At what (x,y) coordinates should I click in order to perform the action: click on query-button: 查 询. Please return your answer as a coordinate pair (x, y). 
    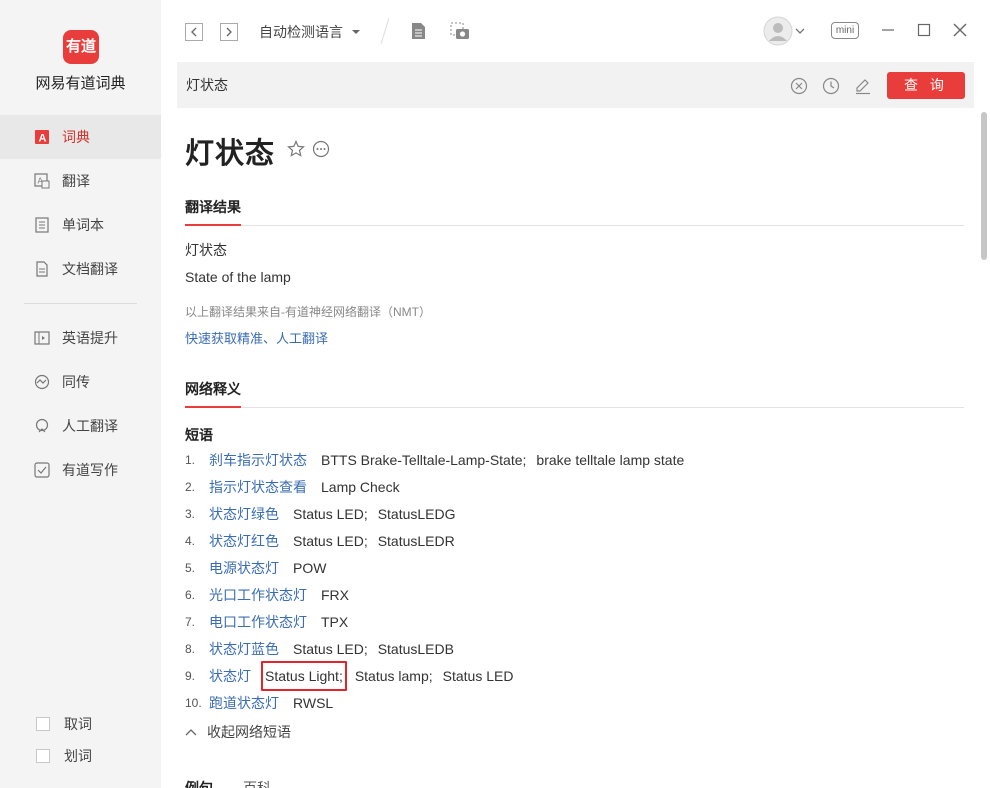
    Looking at the image, I should click on (926, 85).